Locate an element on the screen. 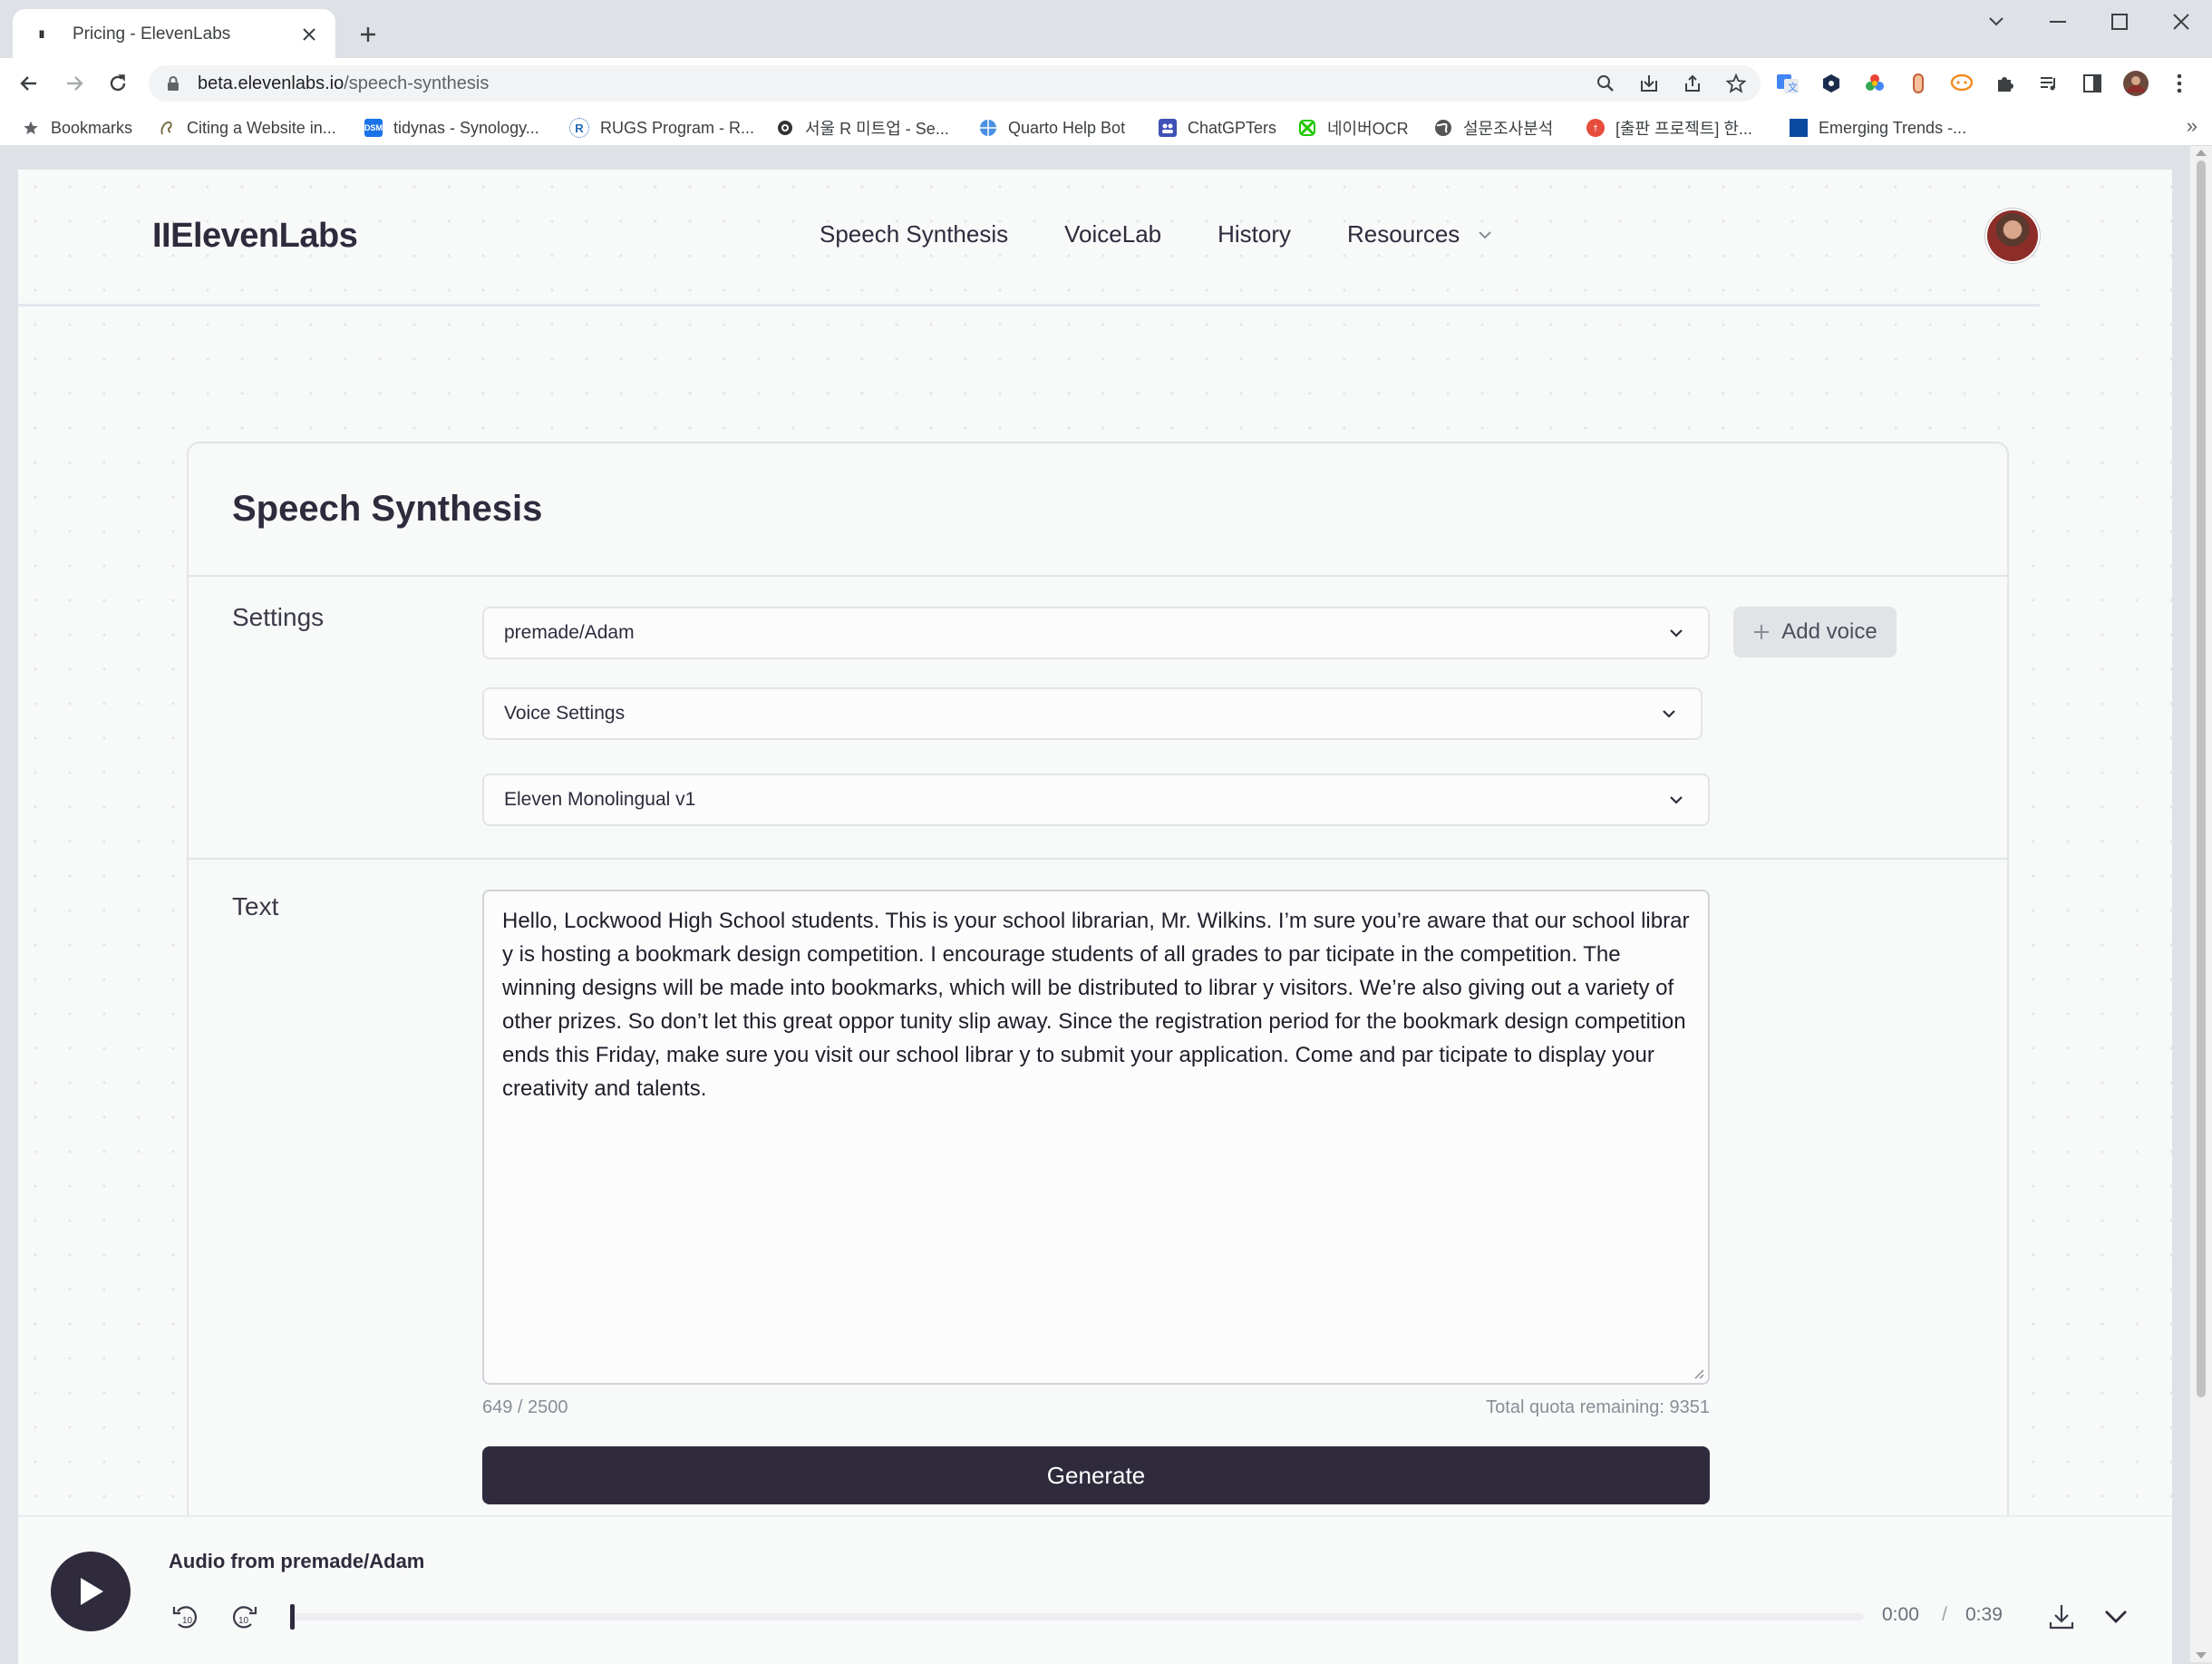 The height and width of the screenshot is (1664, 2212). browser-toolbar: beta.elevenlabs.io/speech-synthesis 文 is located at coordinates (1106, 83).